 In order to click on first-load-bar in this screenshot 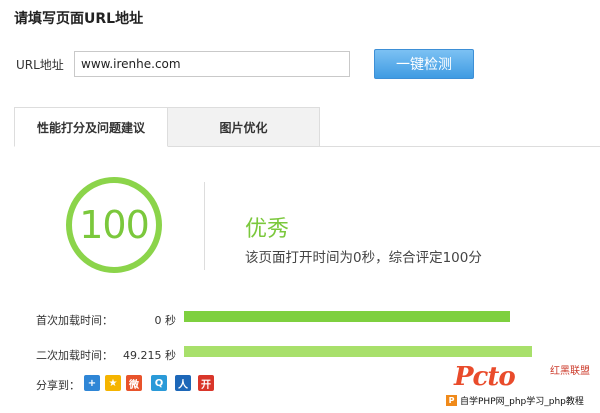, I will do `click(359, 316)`.